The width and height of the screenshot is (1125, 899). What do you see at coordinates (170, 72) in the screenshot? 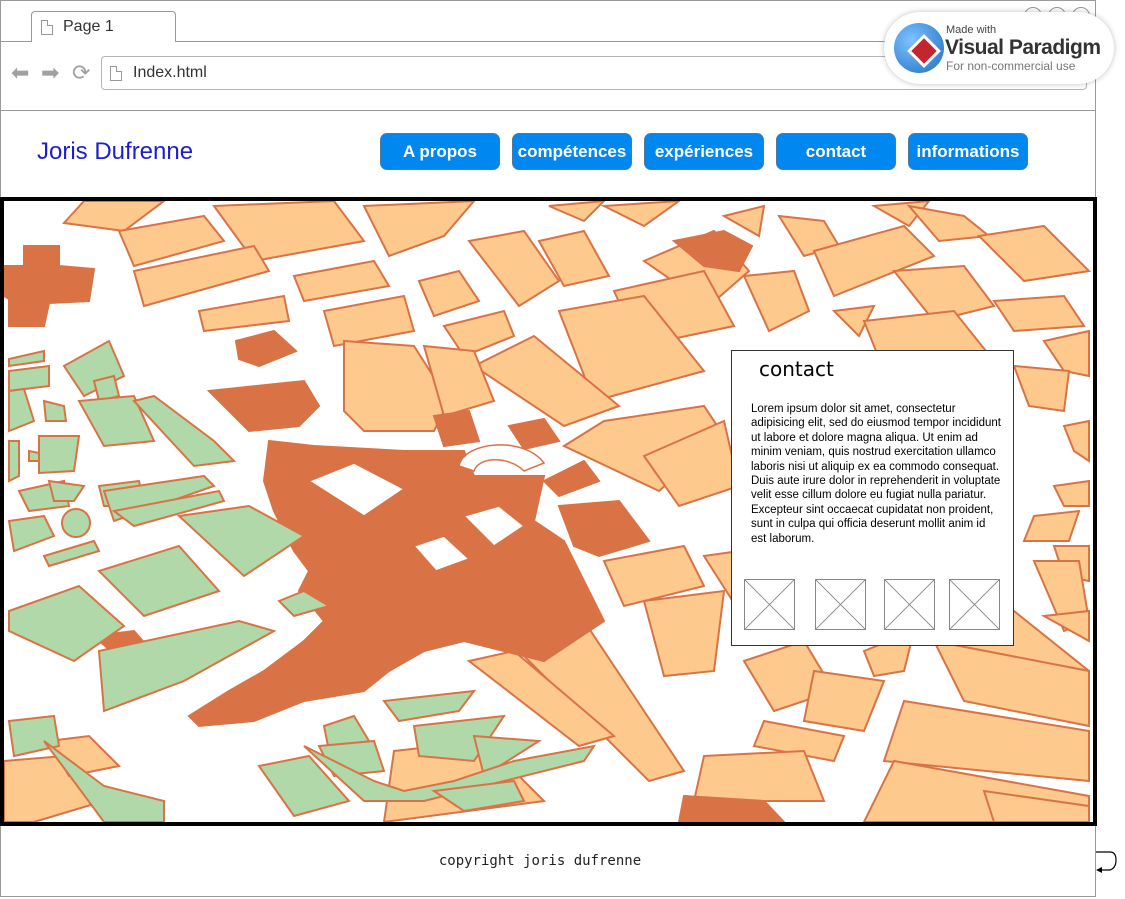
I see `url-text: Index.html` at bounding box center [170, 72].